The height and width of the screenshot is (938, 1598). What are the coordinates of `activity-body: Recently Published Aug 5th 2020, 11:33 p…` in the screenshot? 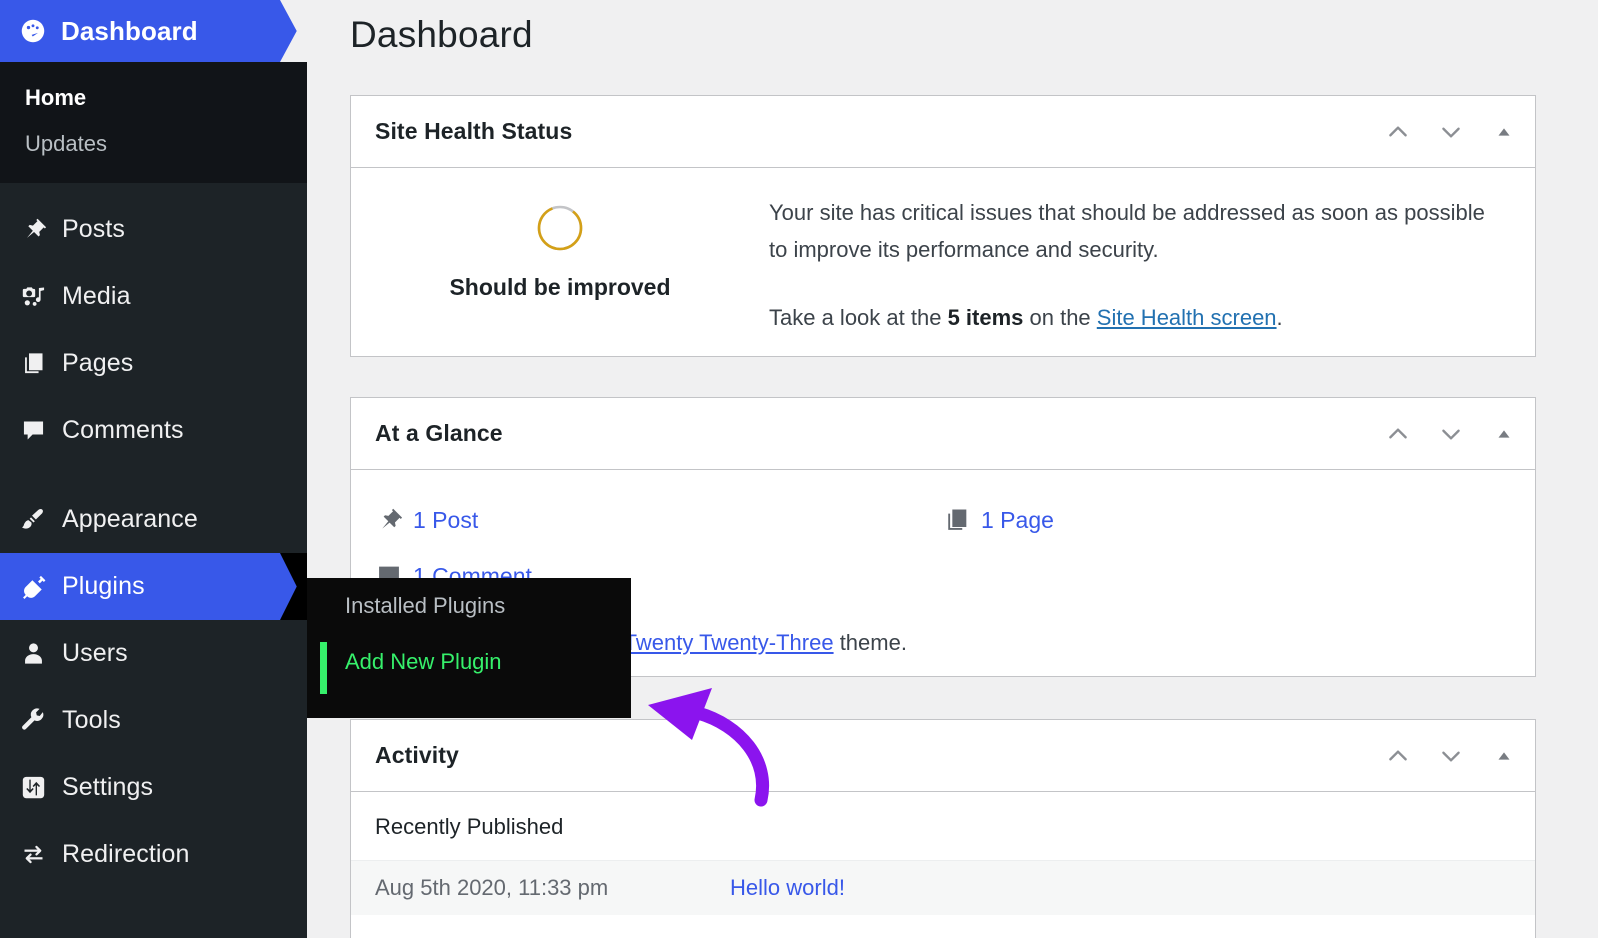 It's located at (943, 853).